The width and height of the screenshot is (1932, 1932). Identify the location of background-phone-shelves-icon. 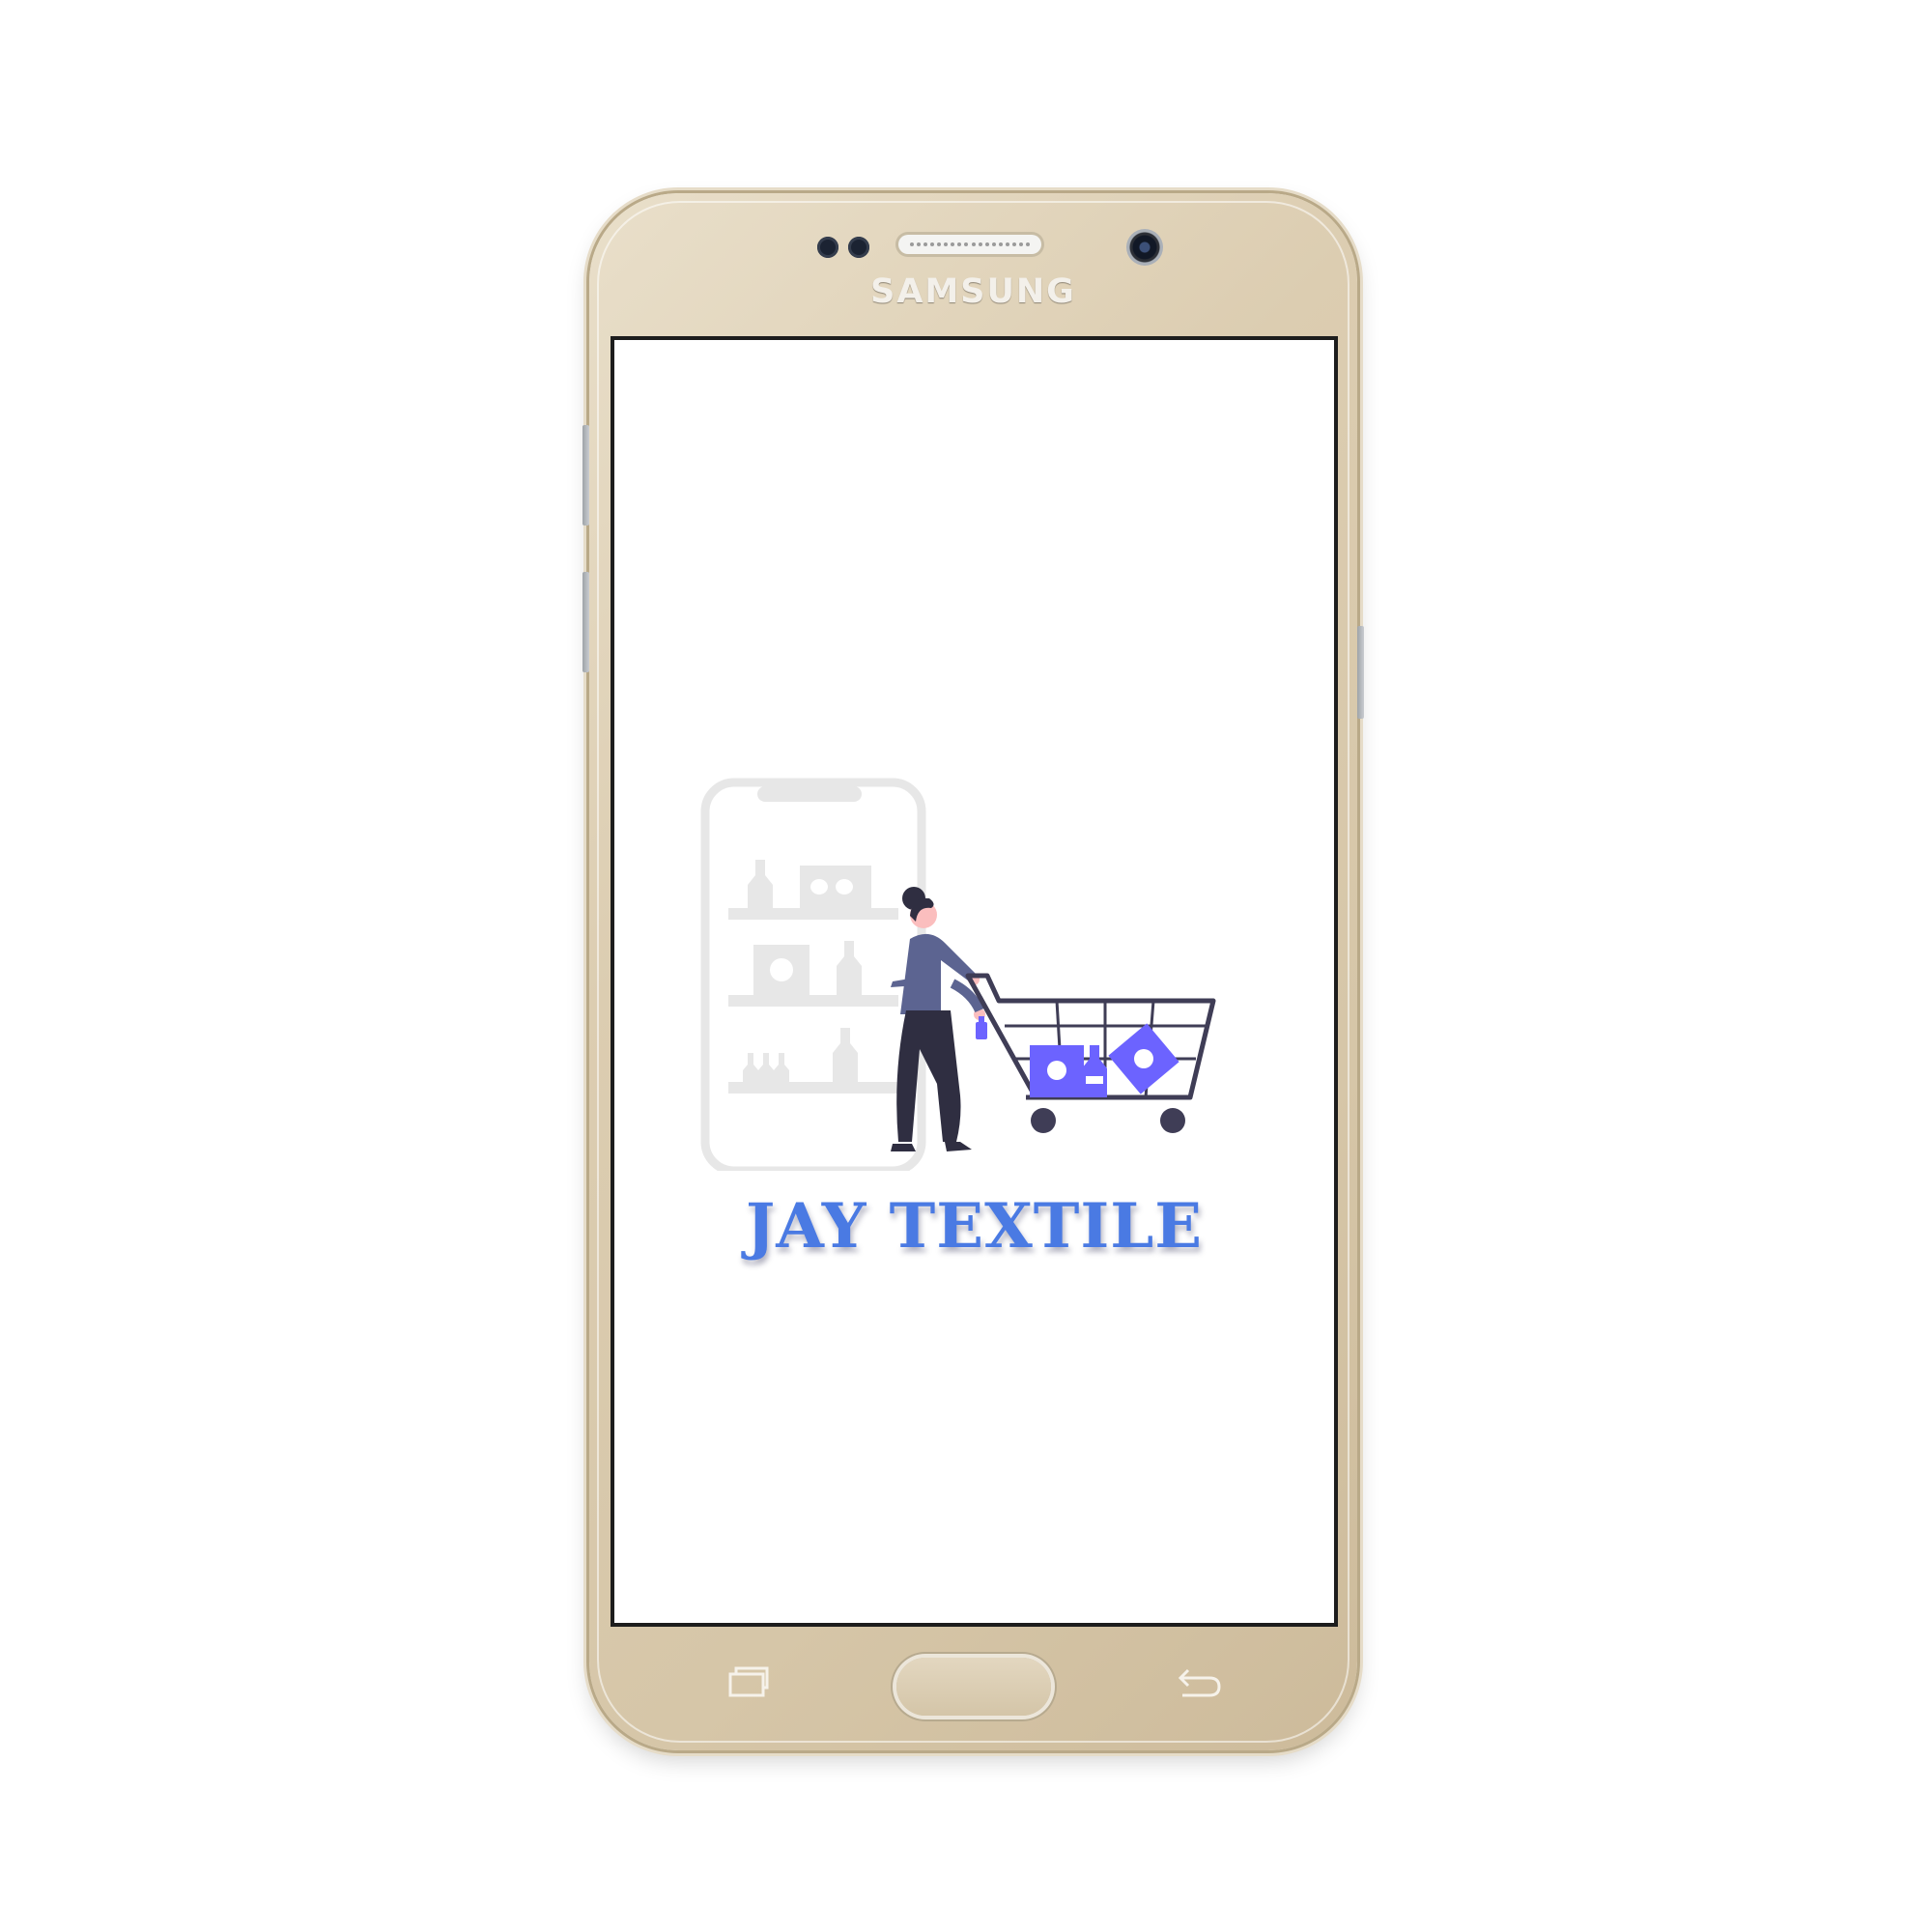
(813, 974).